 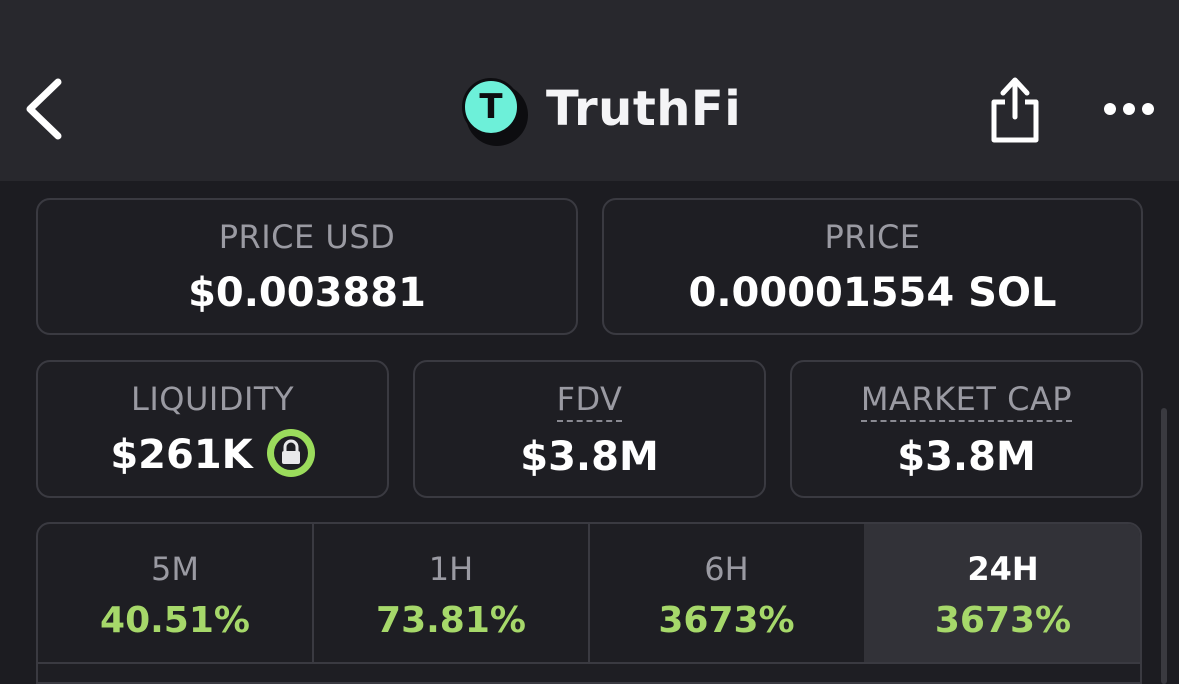 I want to click on liquidity-lock-badge, so click(x=290, y=453).